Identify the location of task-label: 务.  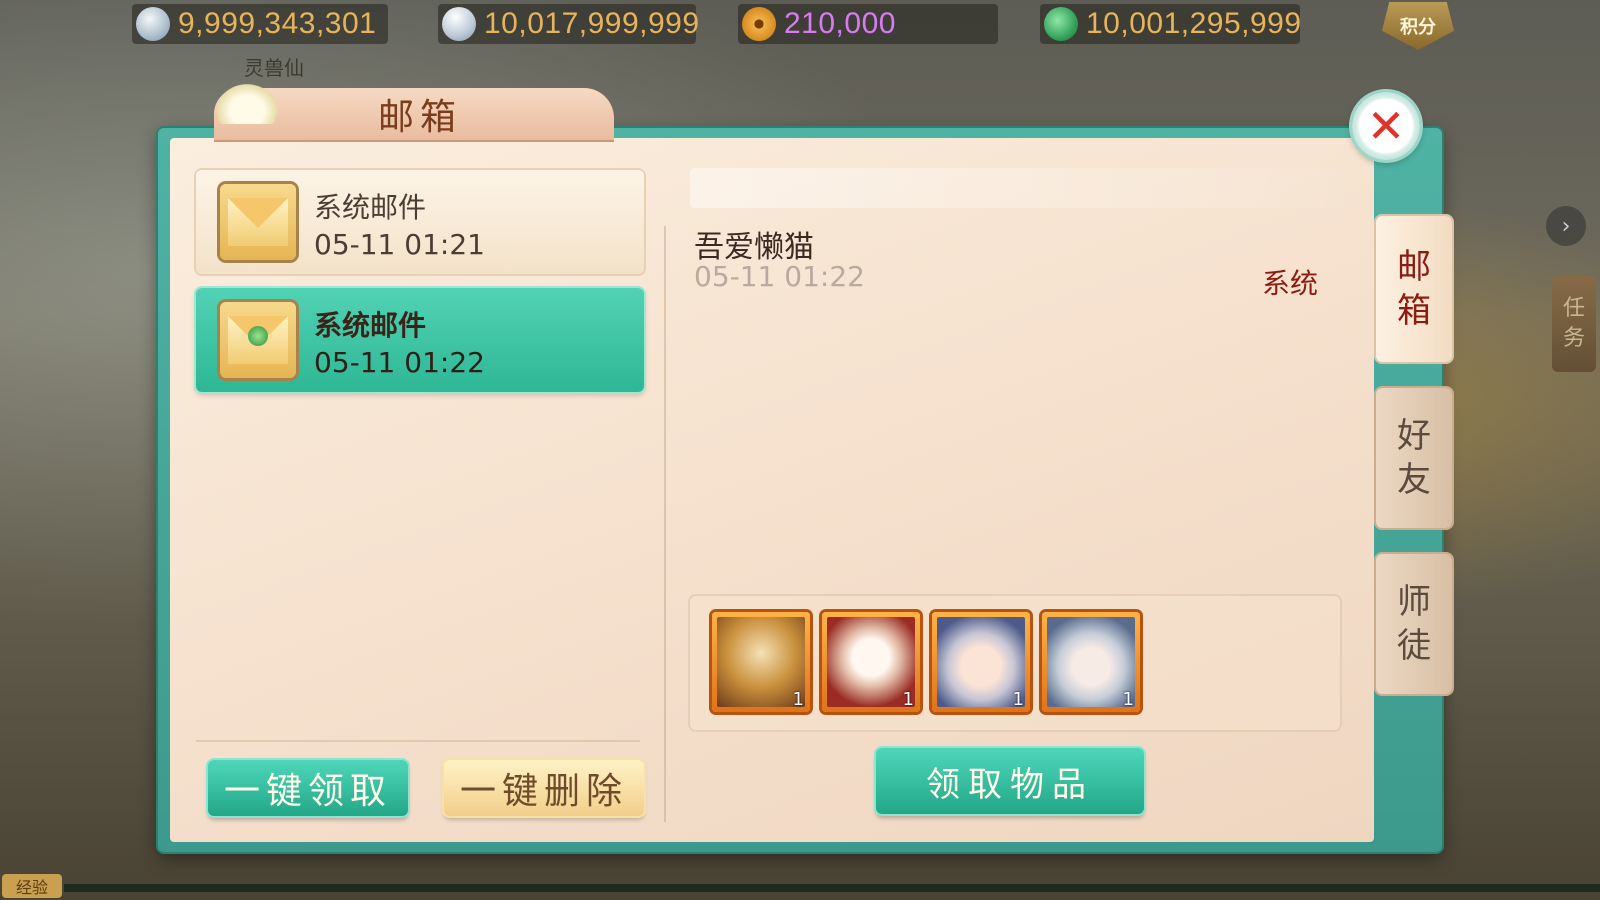
(1573, 338).